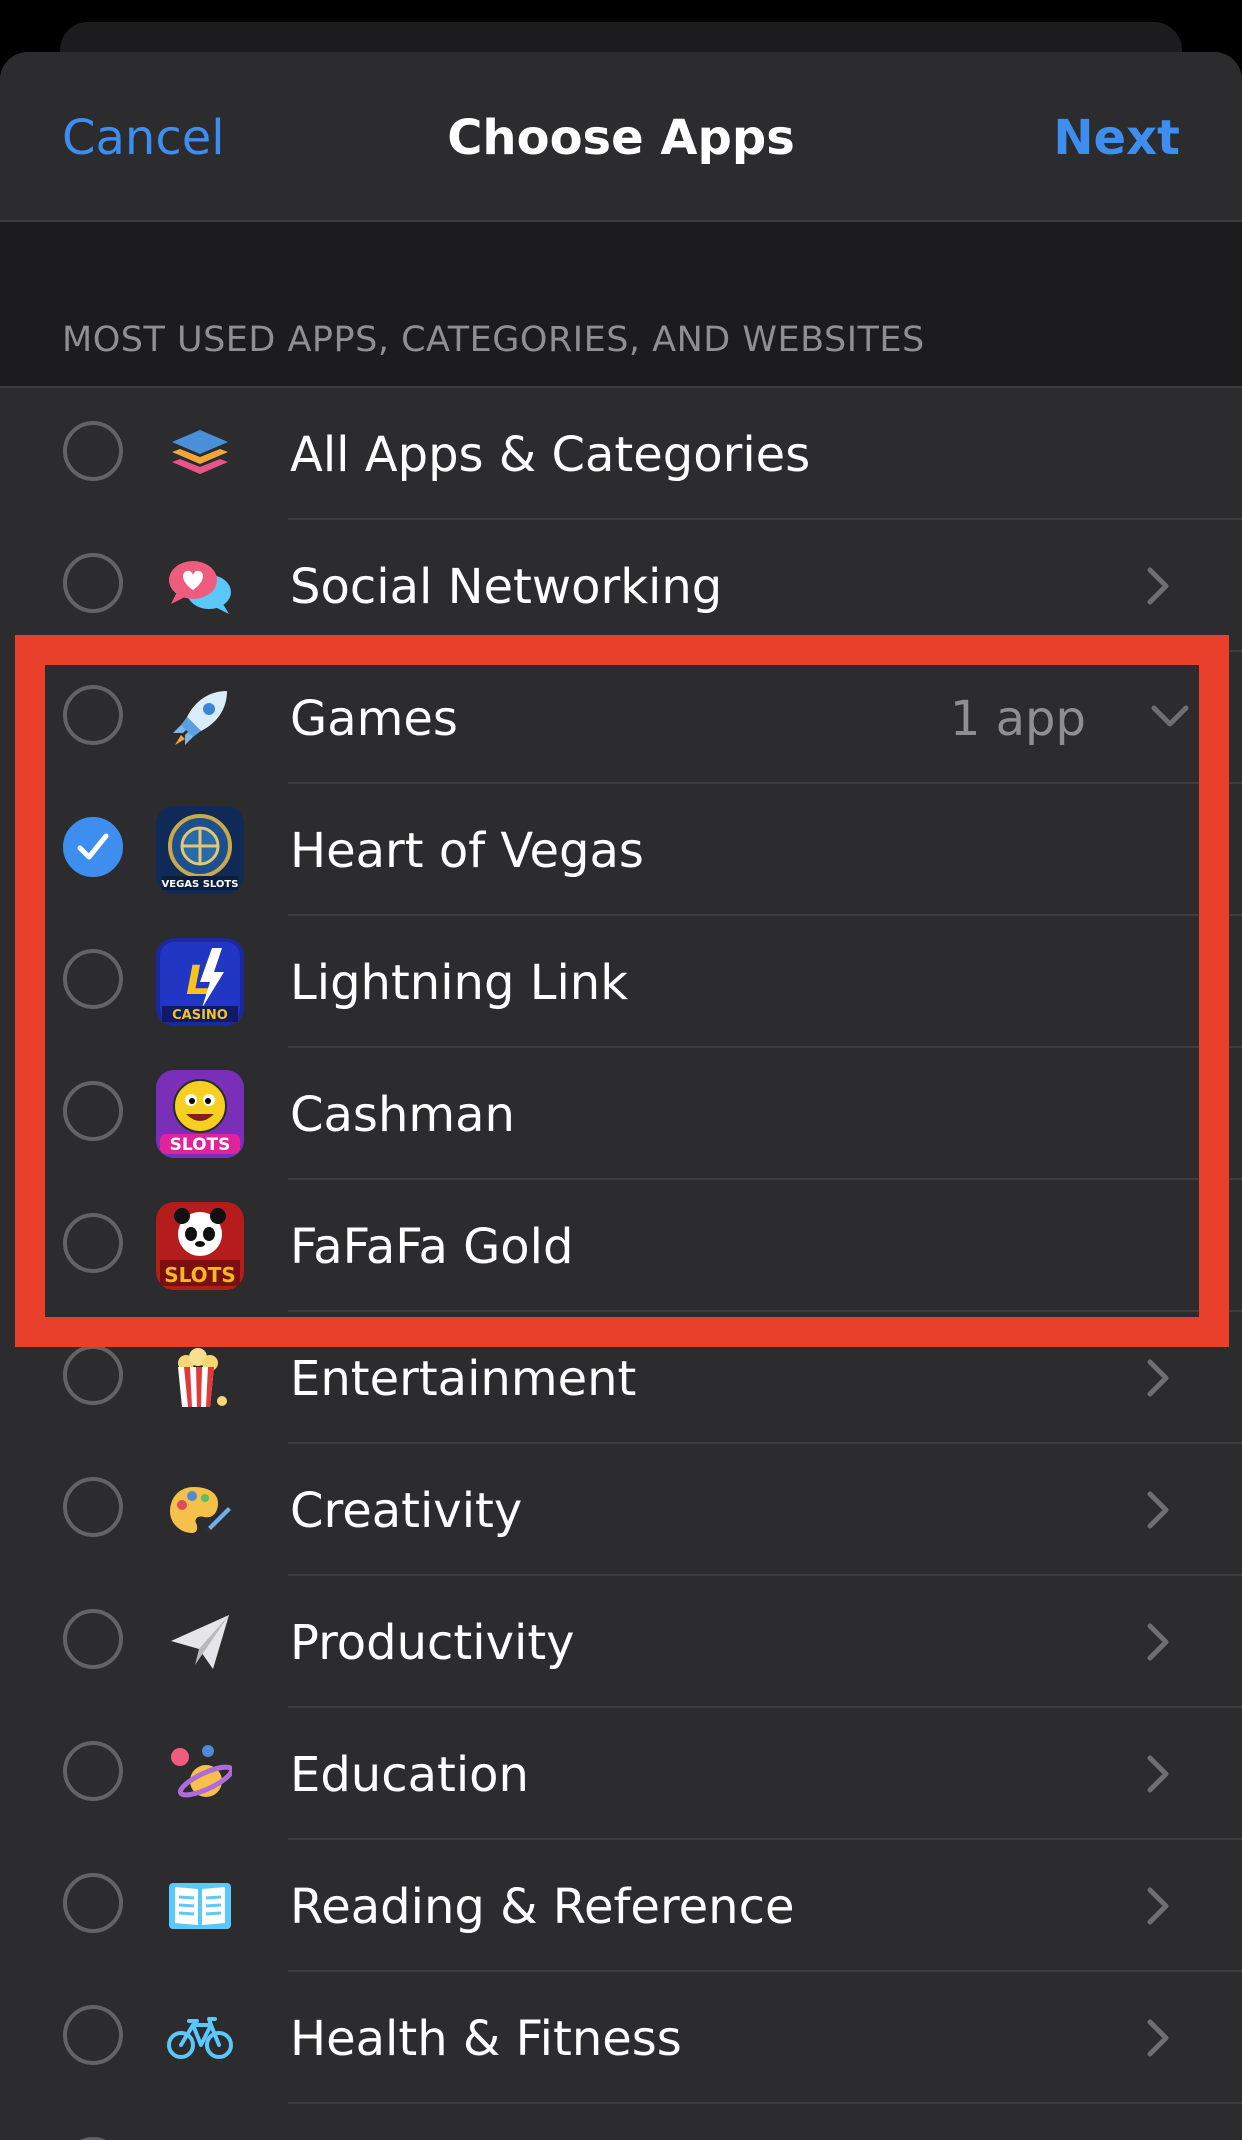  What do you see at coordinates (374, 719) in the screenshot?
I see `row-label: Games` at bounding box center [374, 719].